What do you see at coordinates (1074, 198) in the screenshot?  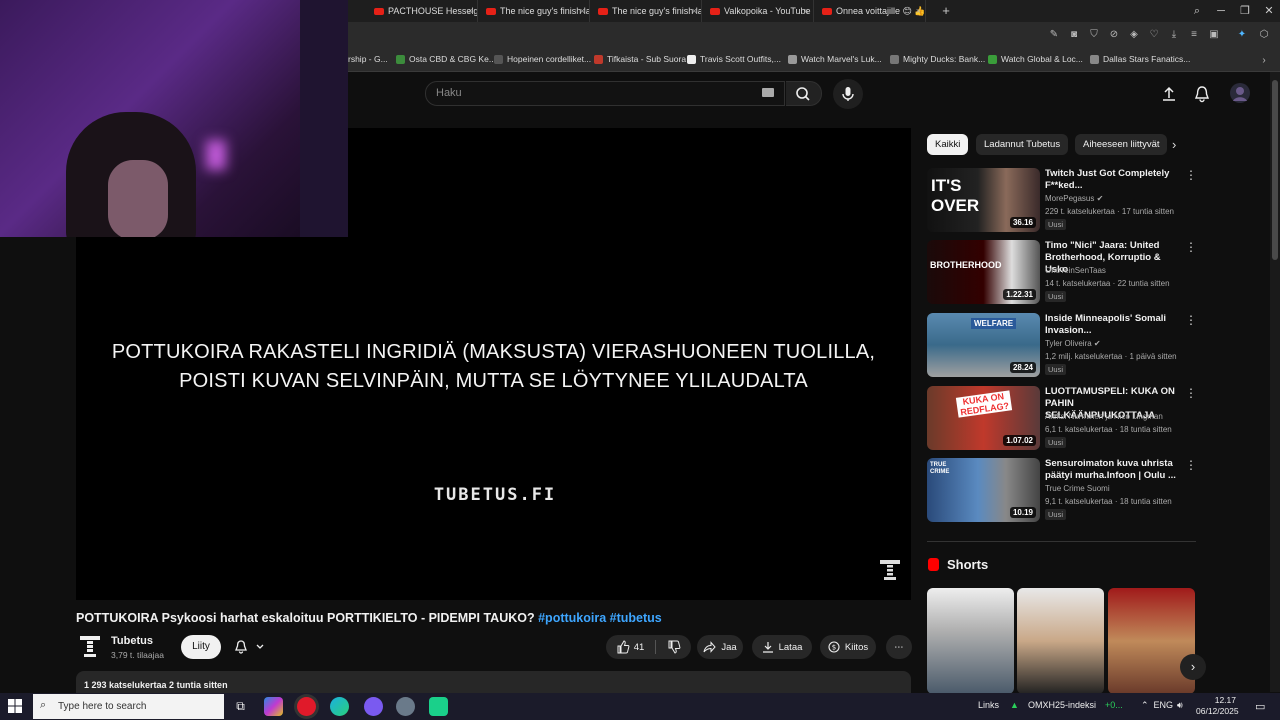 I see `channel-name: MorePegasus ✔` at bounding box center [1074, 198].